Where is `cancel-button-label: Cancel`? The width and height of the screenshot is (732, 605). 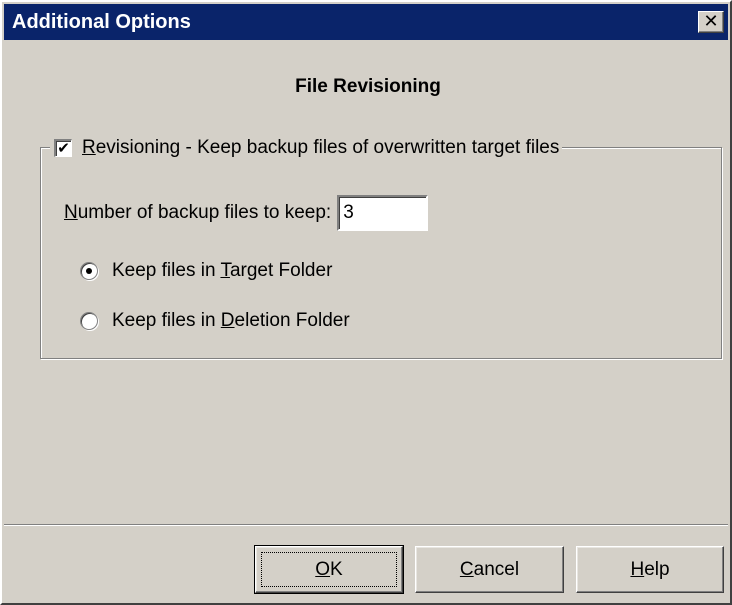 cancel-button-label: Cancel is located at coordinates (489, 570).